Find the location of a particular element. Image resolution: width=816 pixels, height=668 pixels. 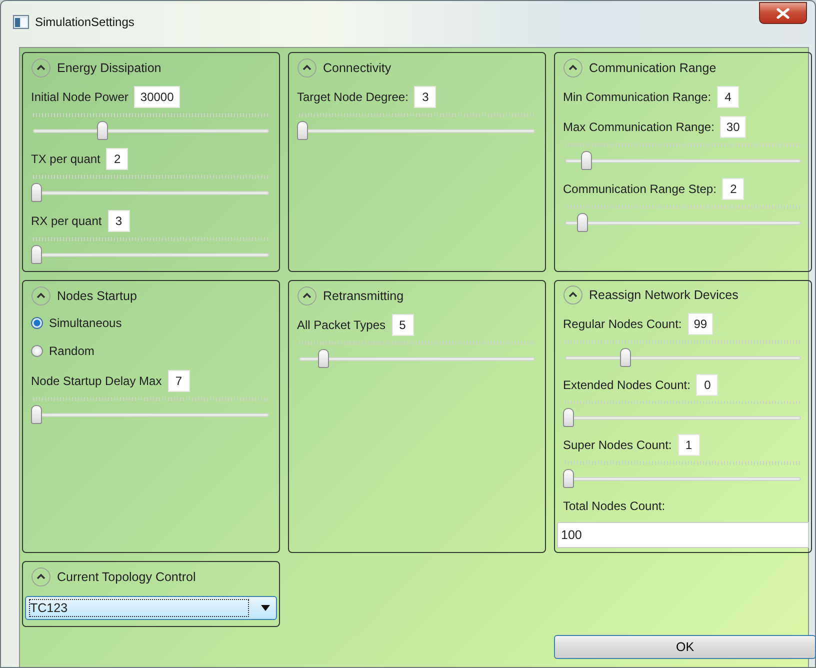

value-field: 7 is located at coordinates (179, 381).